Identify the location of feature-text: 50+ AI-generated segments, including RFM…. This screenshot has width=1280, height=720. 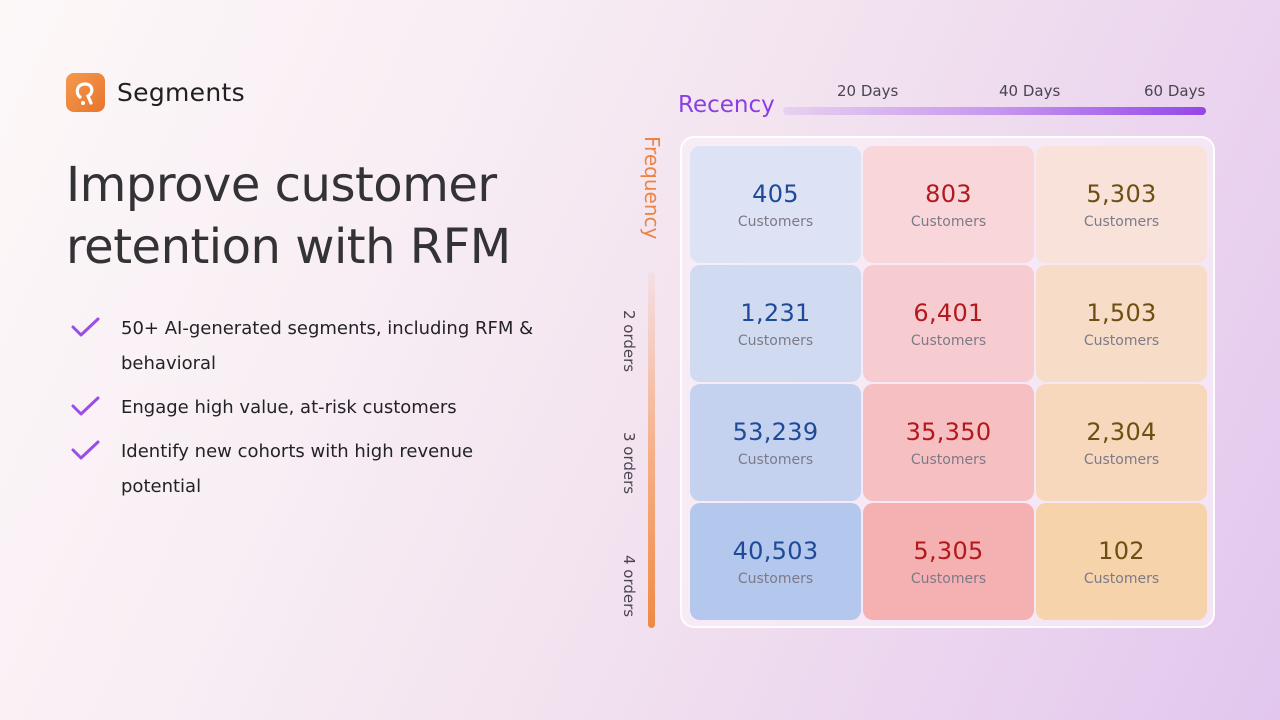
(327, 346).